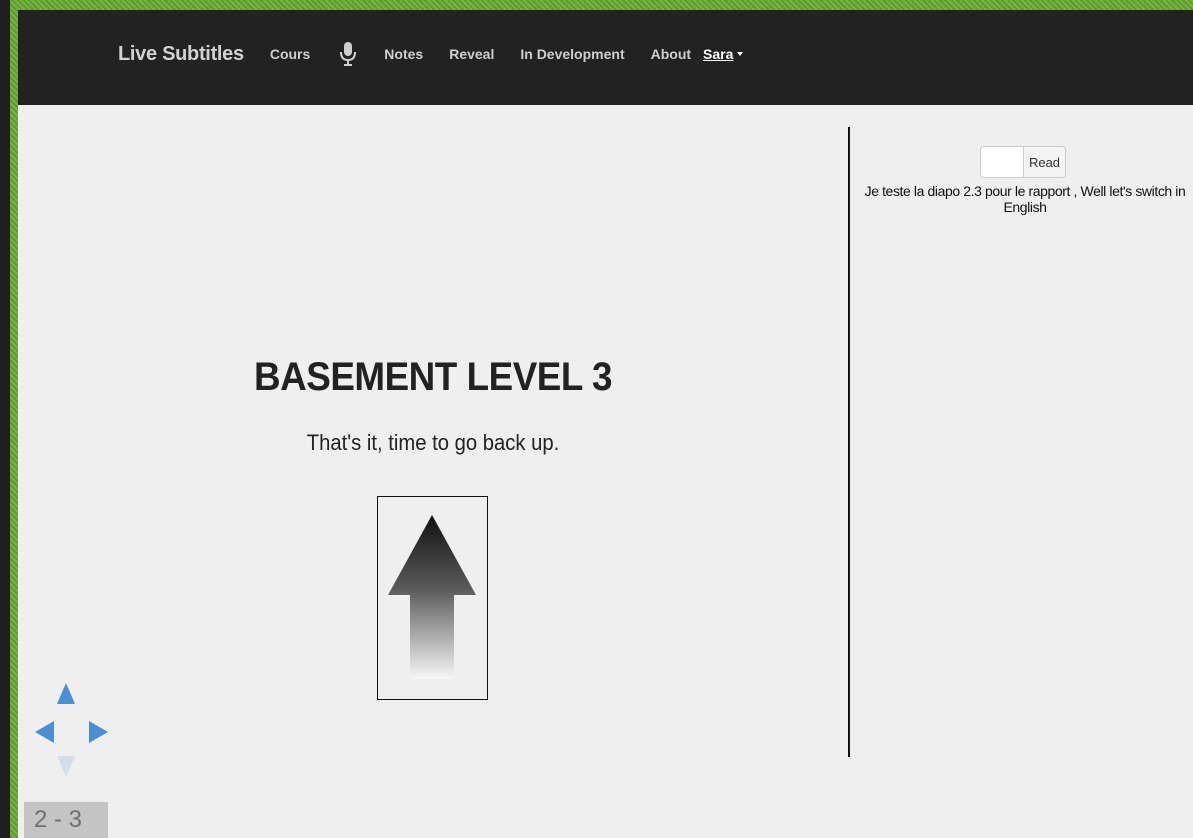 The height and width of the screenshot is (838, 1193). Describe the element at coordinates (433, 442) in the screenshot. I see `slide-subtitle: That's it, time to go back up.` at that location.